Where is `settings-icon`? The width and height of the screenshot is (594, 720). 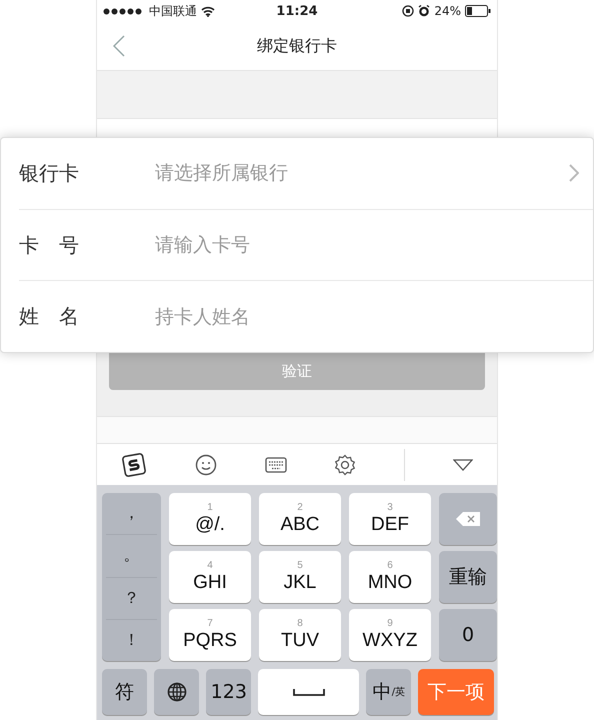 settings-icon is located at coordinates (345, 465).